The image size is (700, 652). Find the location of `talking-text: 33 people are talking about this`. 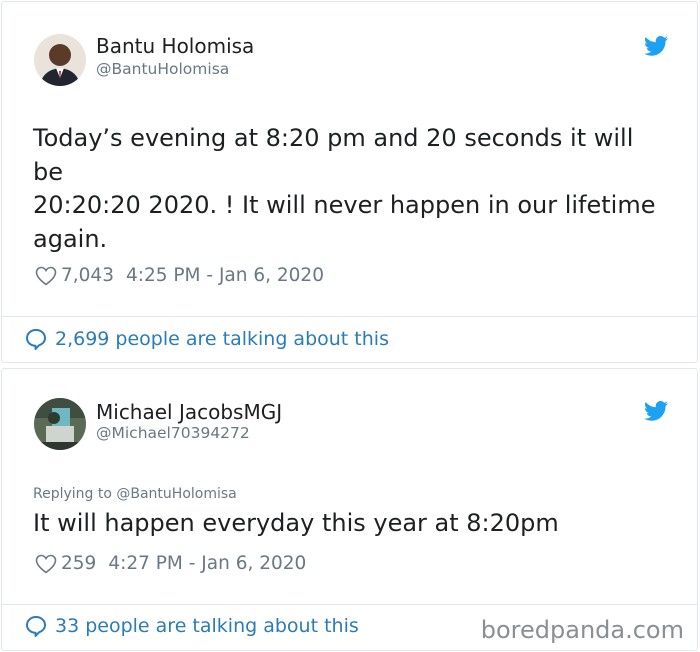

talking-text: 33 people are talking about this is located at coordinates (207, 626).